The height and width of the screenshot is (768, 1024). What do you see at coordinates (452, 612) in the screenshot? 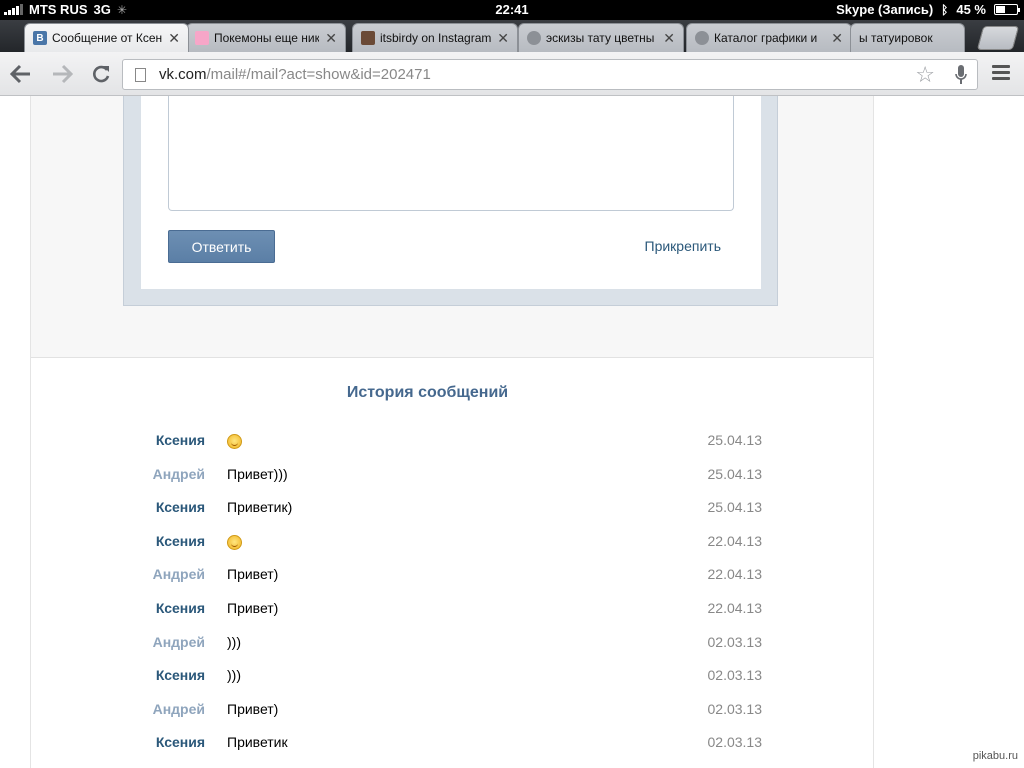
I see `message-row: Ксения Привет) 22.04.13` at bounding box center [452, 612].